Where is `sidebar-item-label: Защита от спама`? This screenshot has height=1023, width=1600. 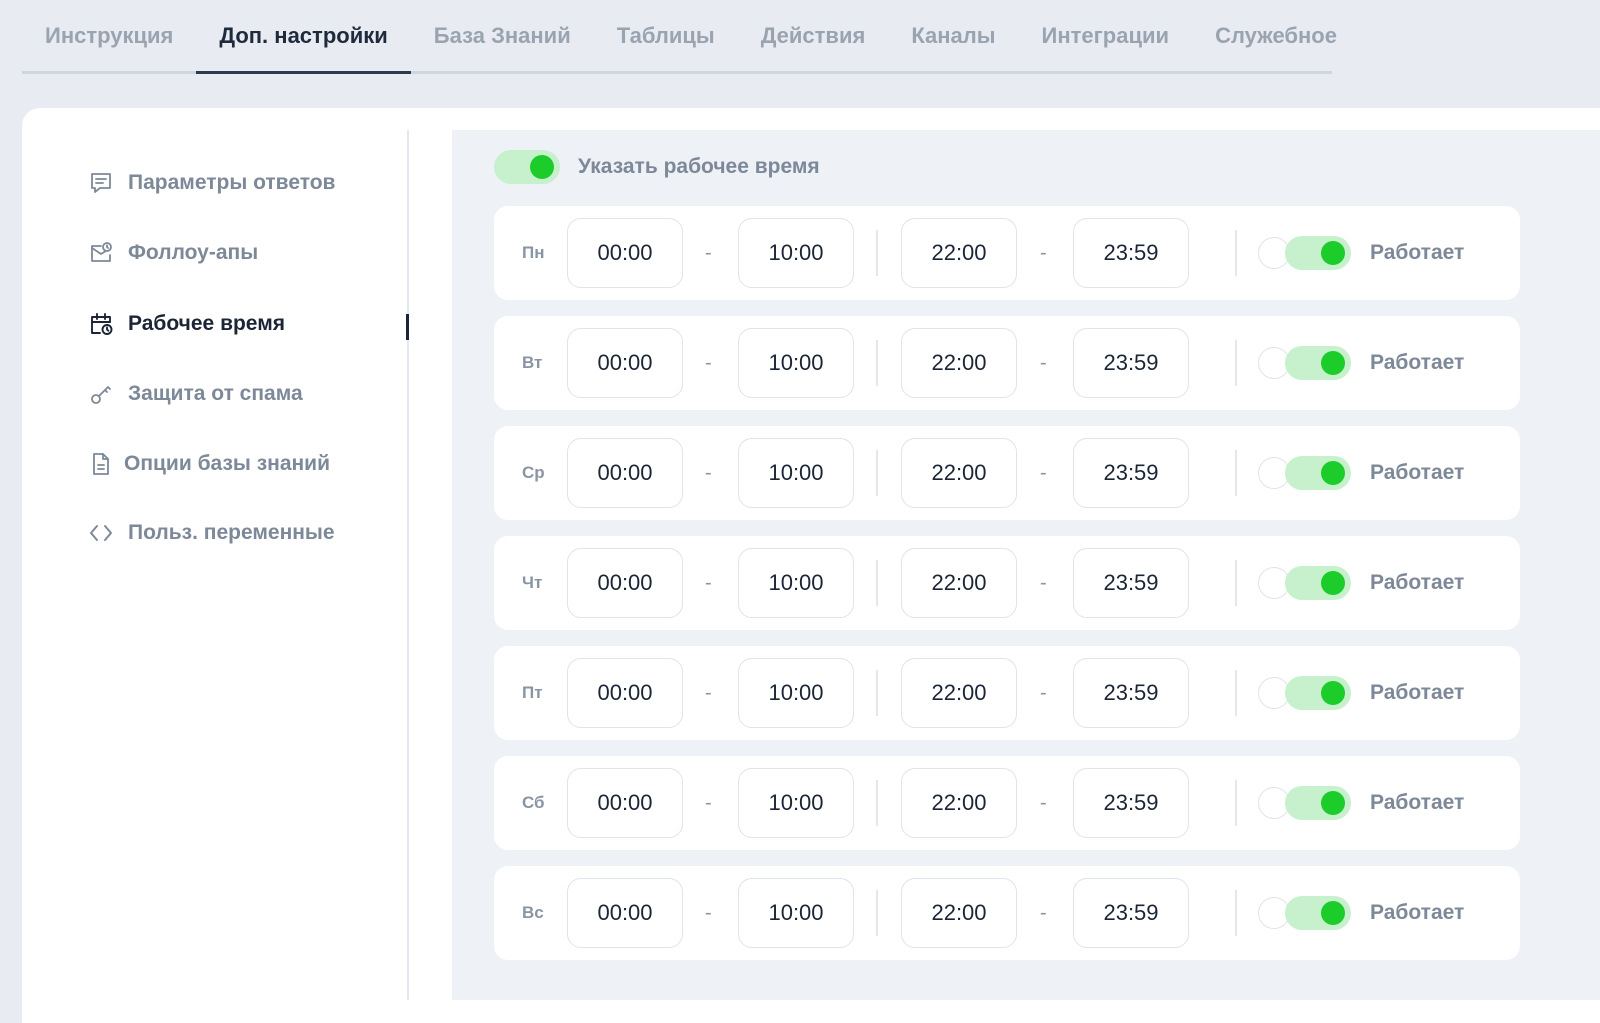 sidebar-item-label: Защита от спама is located at coordinates (215, 393).